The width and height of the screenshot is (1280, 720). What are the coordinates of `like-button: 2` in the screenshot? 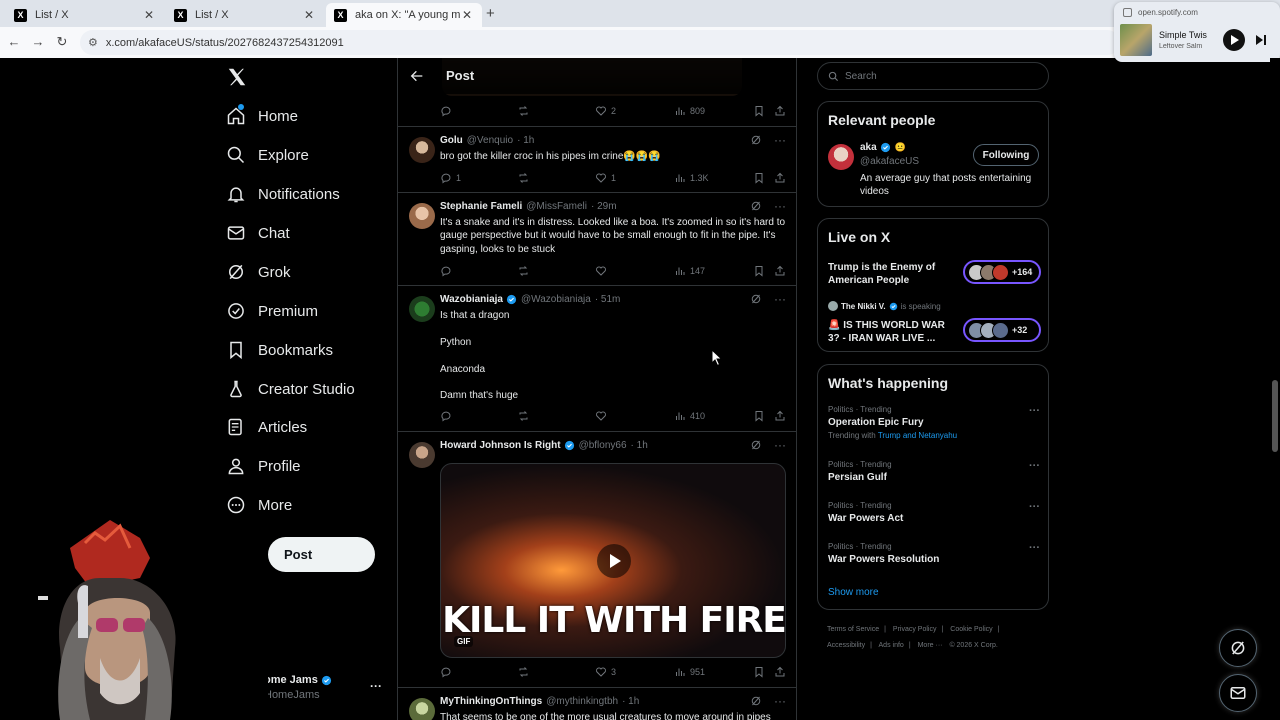 It's located at (605, 111).